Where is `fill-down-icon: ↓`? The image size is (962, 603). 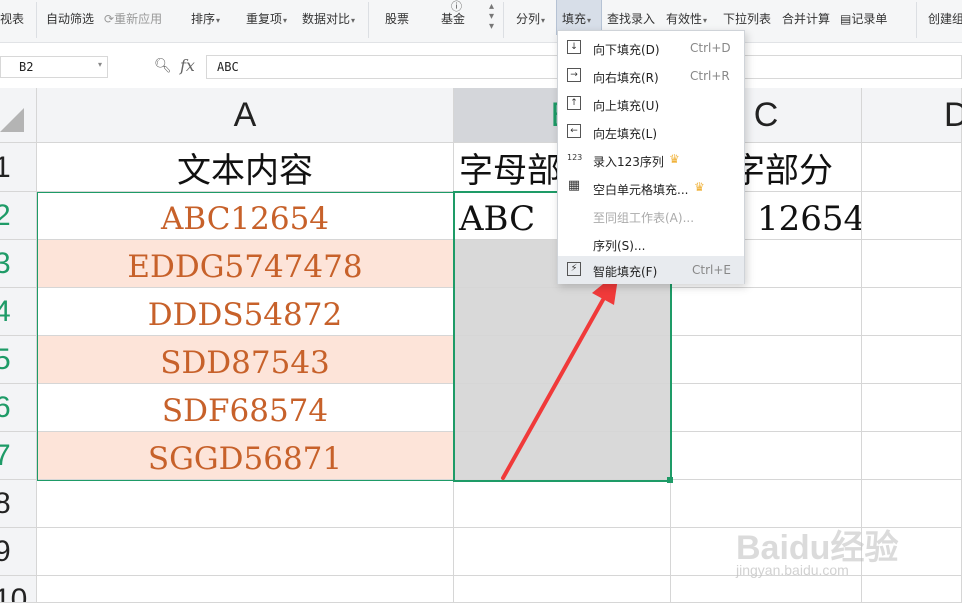
fill-down-icon: ↓ is located at coordinates (574, 47).